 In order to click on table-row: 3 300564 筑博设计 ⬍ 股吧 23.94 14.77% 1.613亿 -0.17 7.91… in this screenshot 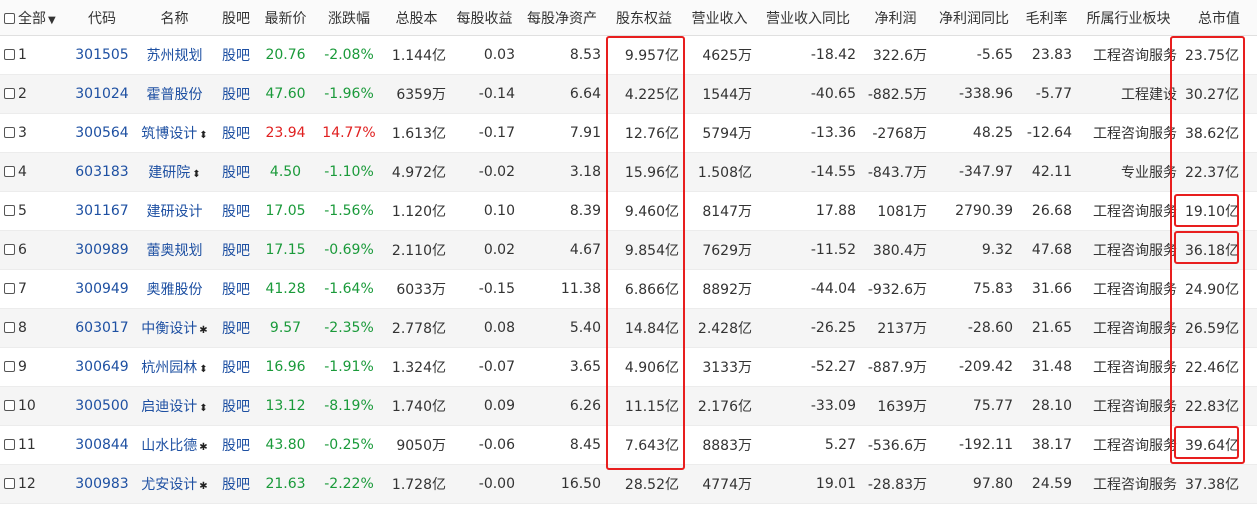, I will do `click(628, 133)`.